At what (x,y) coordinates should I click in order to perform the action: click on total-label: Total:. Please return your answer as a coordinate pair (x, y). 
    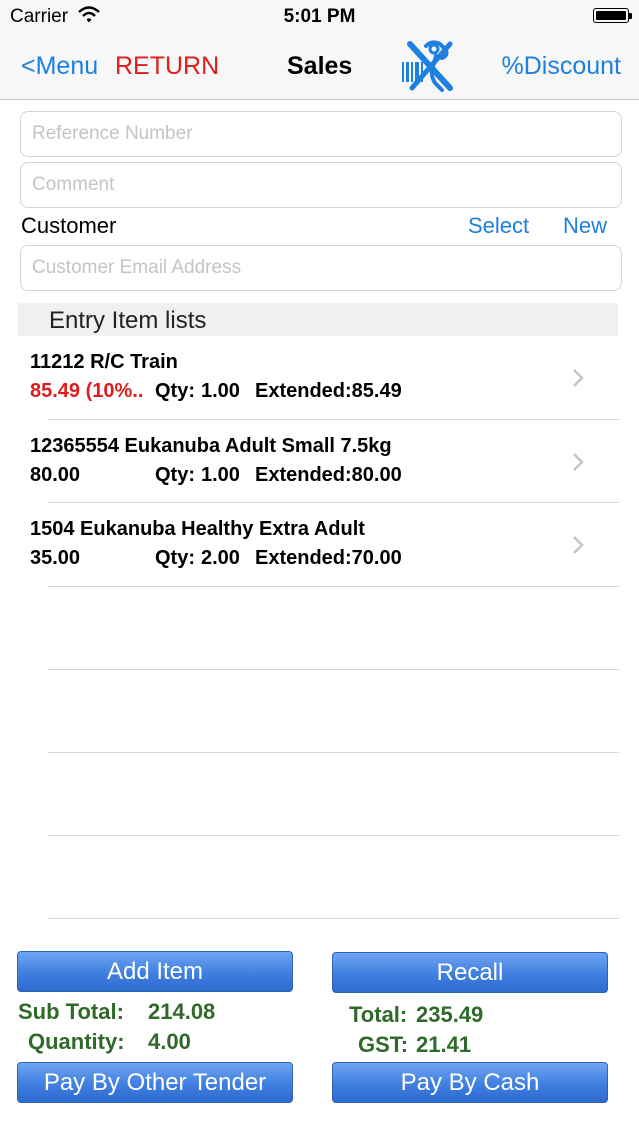
    Looking at the image, I should click on (378, 1014).